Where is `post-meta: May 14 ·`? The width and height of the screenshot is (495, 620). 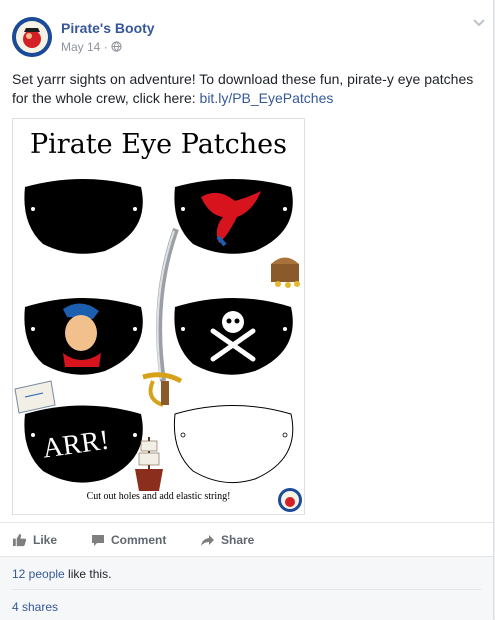 post-meta: May 14 · is located at coordinates (91, 47).